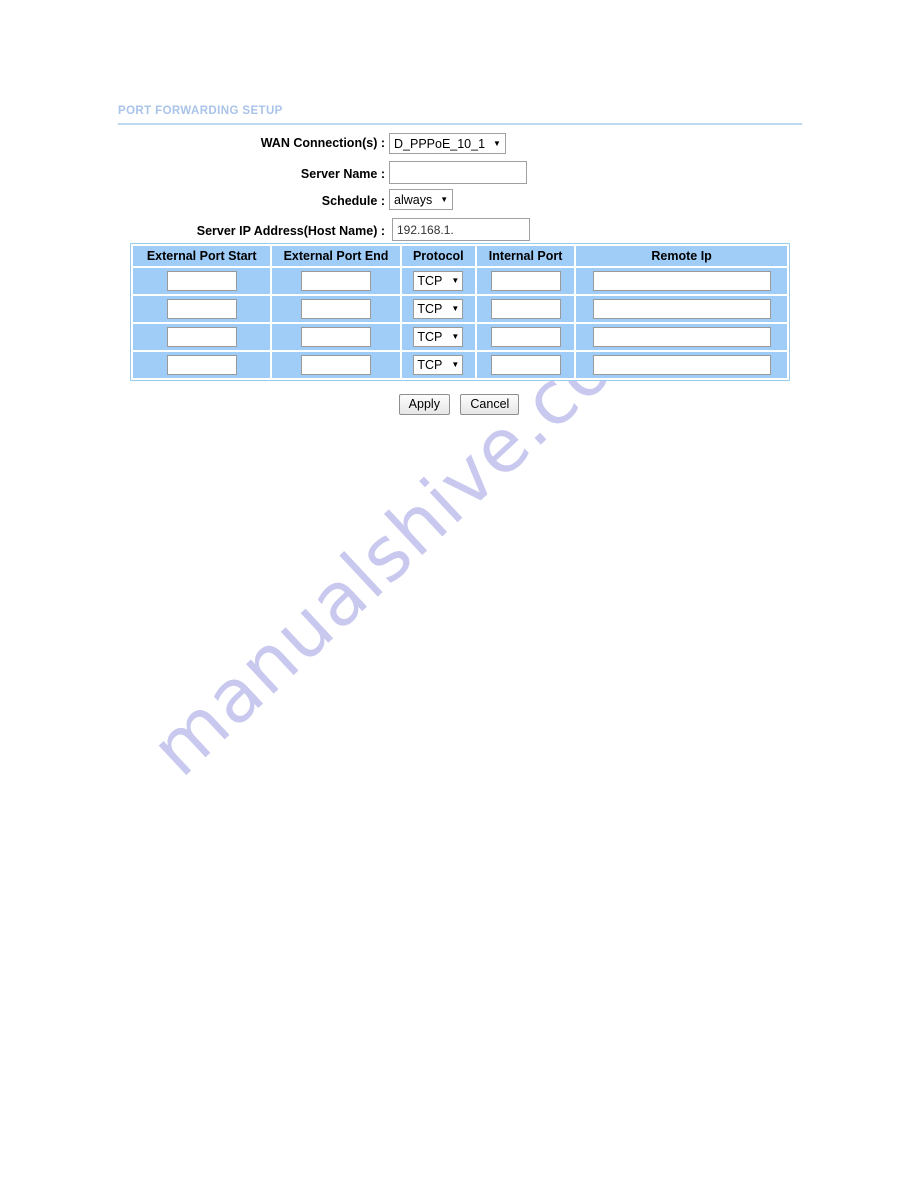 Image resolution: width=918 pixels, height=1188 pixels. I want to click on schedule-control: always ▼, so click(421, 199).